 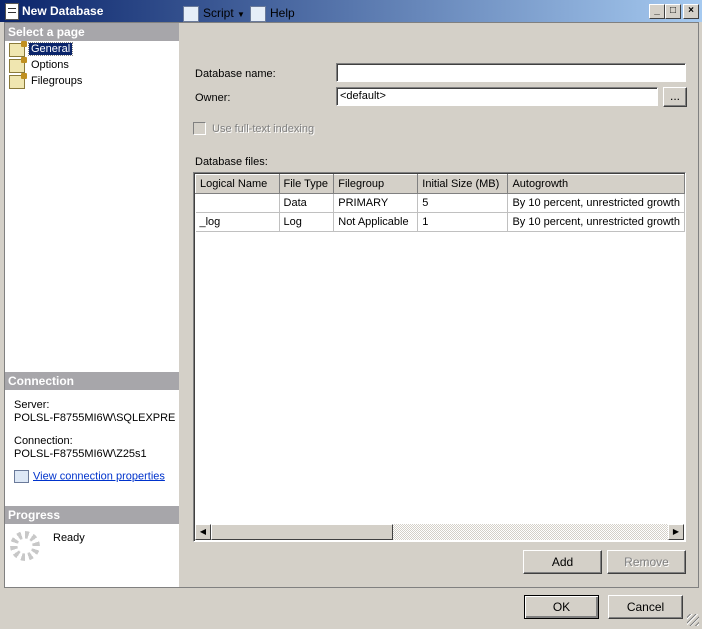 What do you see at coordinates (231, 162) in the screenshot?
I see `database-files-label: Database files:` at bounding box center [231, 162].